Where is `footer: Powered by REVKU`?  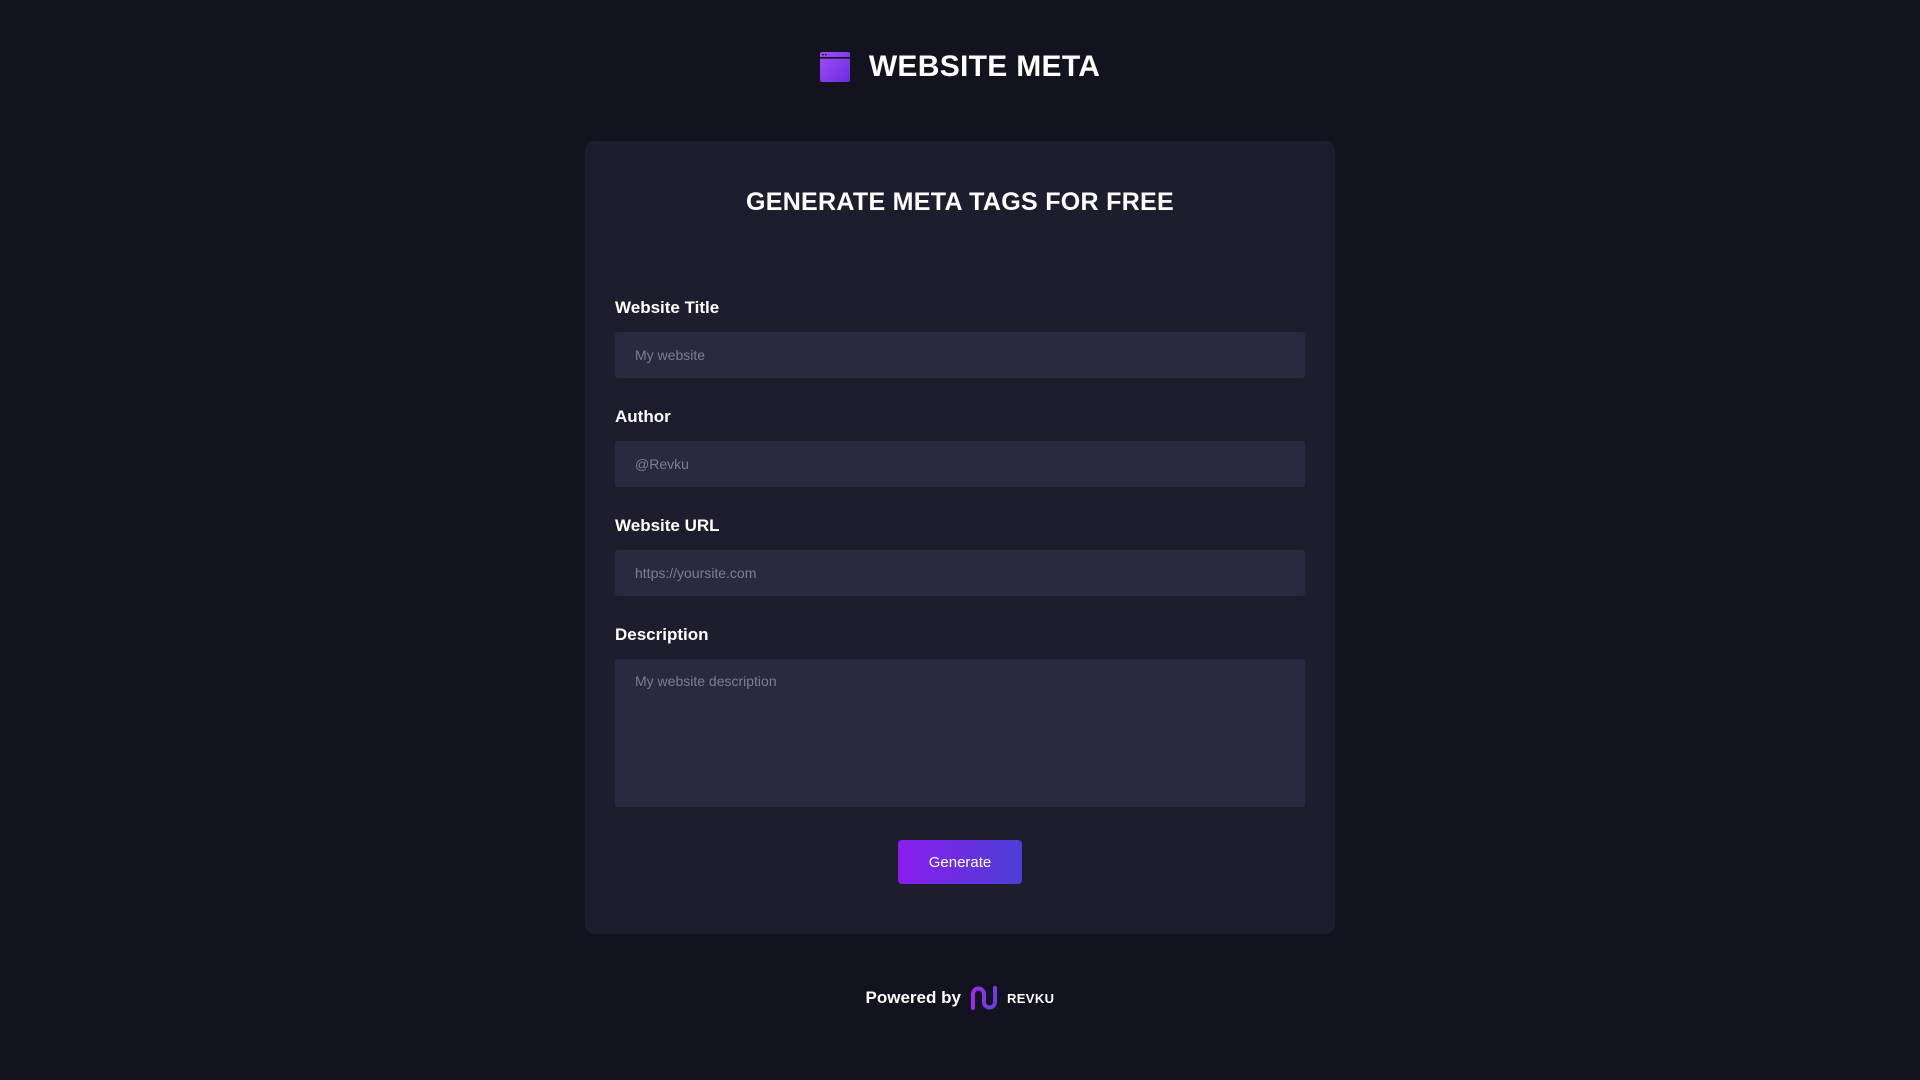 footer: Powered by REVKU is located at coordinates (960, 998).